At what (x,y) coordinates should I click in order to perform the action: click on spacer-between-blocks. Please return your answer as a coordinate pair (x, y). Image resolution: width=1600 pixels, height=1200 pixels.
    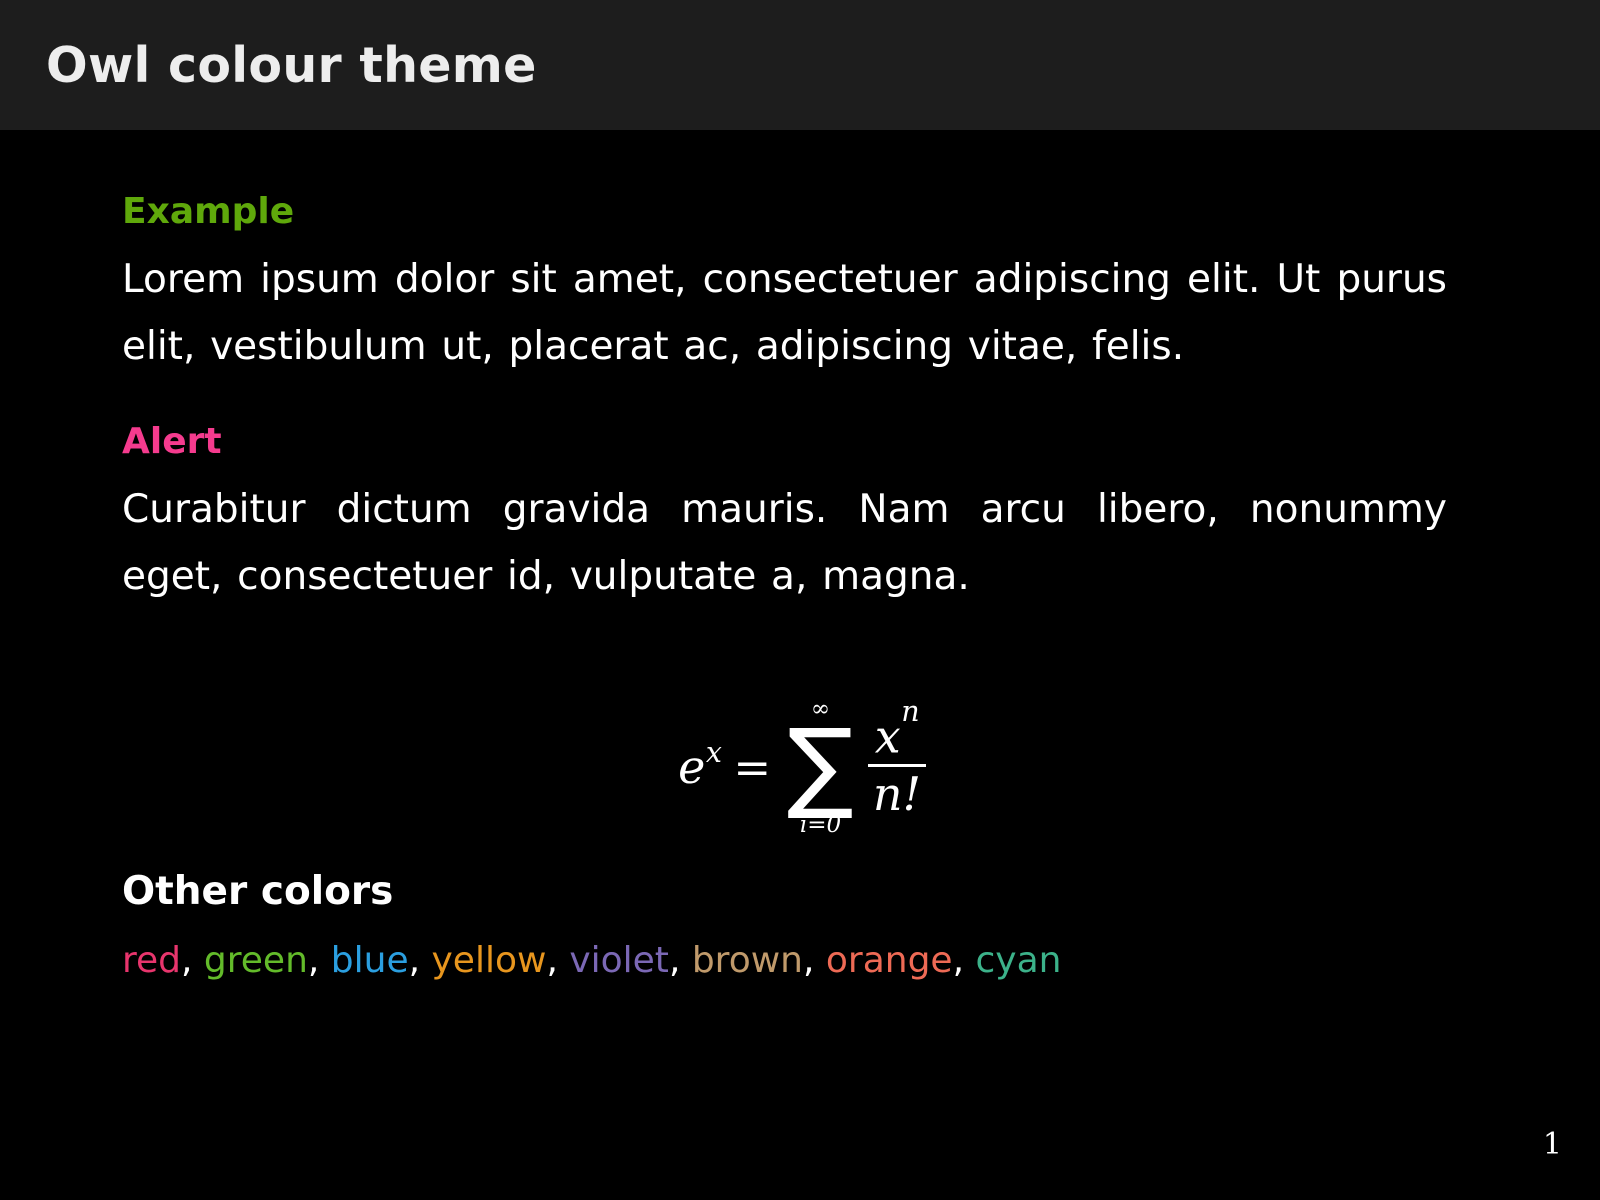
    Looking at the image, I should click on (802, 402).